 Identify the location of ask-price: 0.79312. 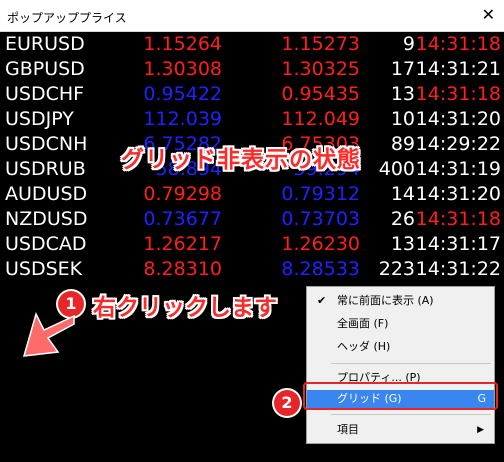
(320, 194).